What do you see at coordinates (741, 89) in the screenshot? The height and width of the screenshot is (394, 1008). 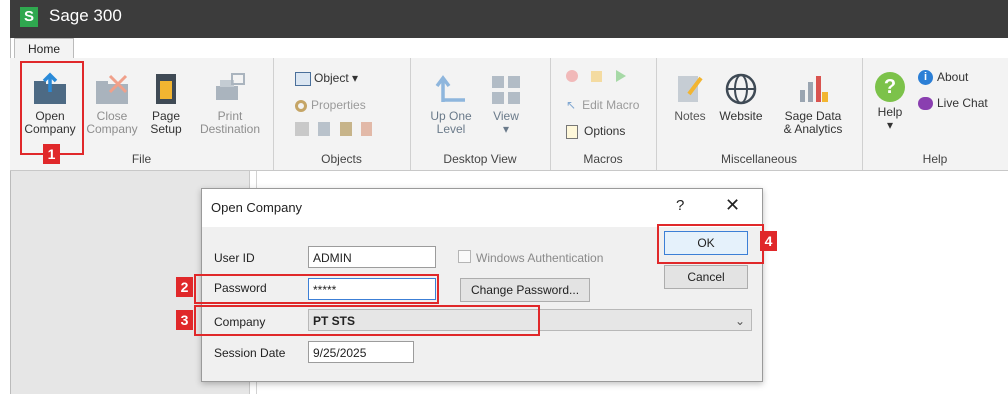 I see `globe-icon` at bounding box center [741, 89].